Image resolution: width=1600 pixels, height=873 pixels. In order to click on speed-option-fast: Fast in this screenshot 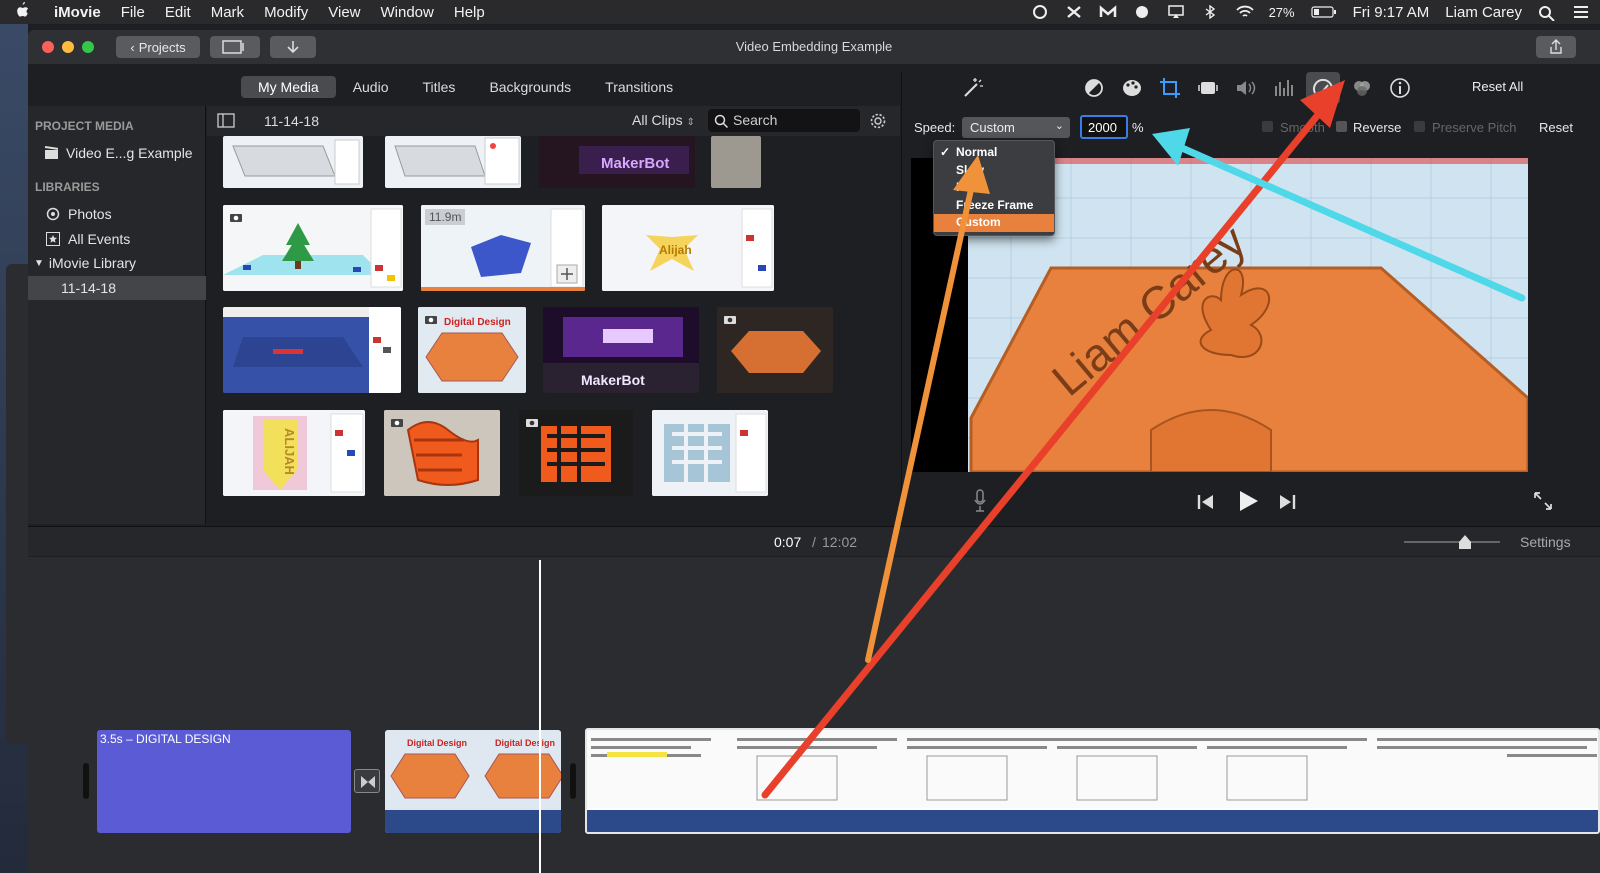, I will do `click(994, 188)`.